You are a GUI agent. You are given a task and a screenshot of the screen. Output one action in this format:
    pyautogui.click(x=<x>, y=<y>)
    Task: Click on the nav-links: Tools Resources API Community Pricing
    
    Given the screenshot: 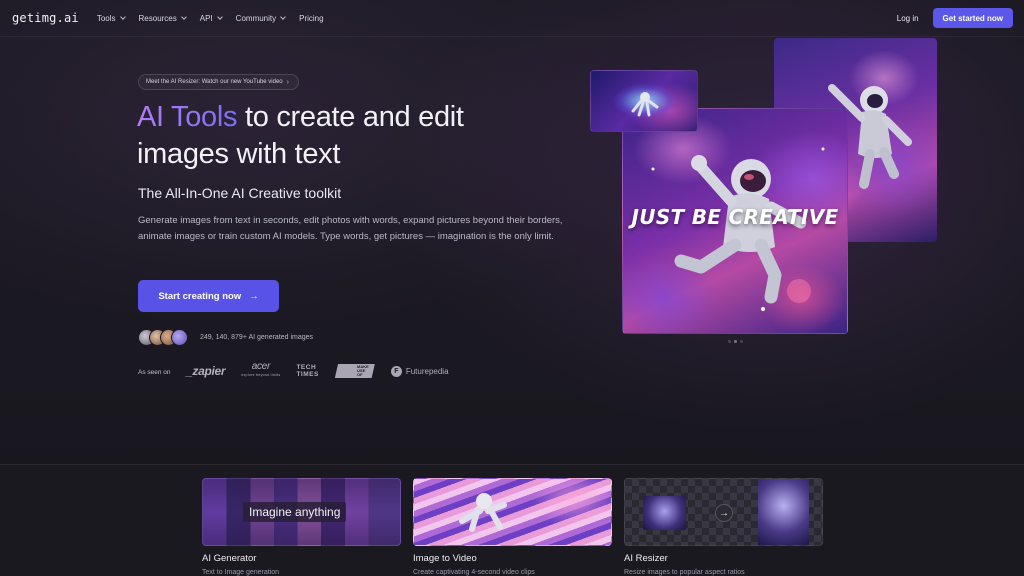 What is the action you would take?
    pyautogui.click(x=210, y=18)
    